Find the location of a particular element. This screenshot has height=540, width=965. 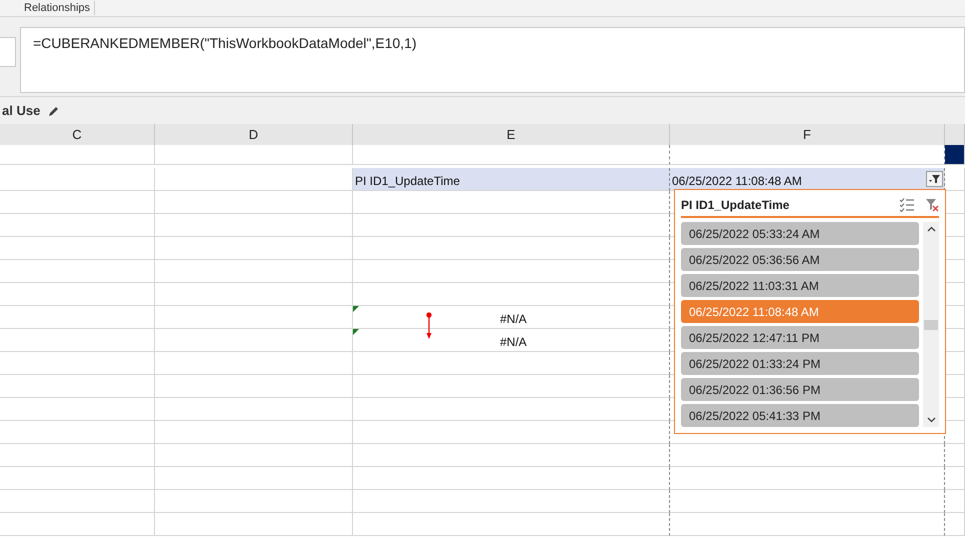

cell-text: PI ID1_UpdateTime is located at coordinates (407, 181).